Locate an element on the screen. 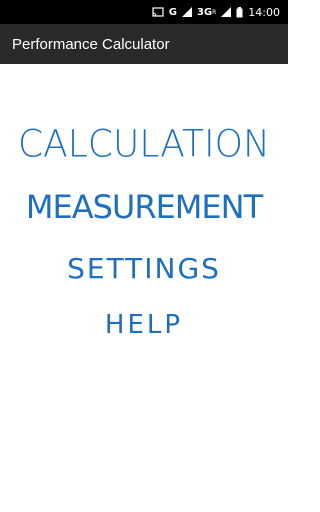  action-bar: Performance Calculator is located at coordinates (144, 44).